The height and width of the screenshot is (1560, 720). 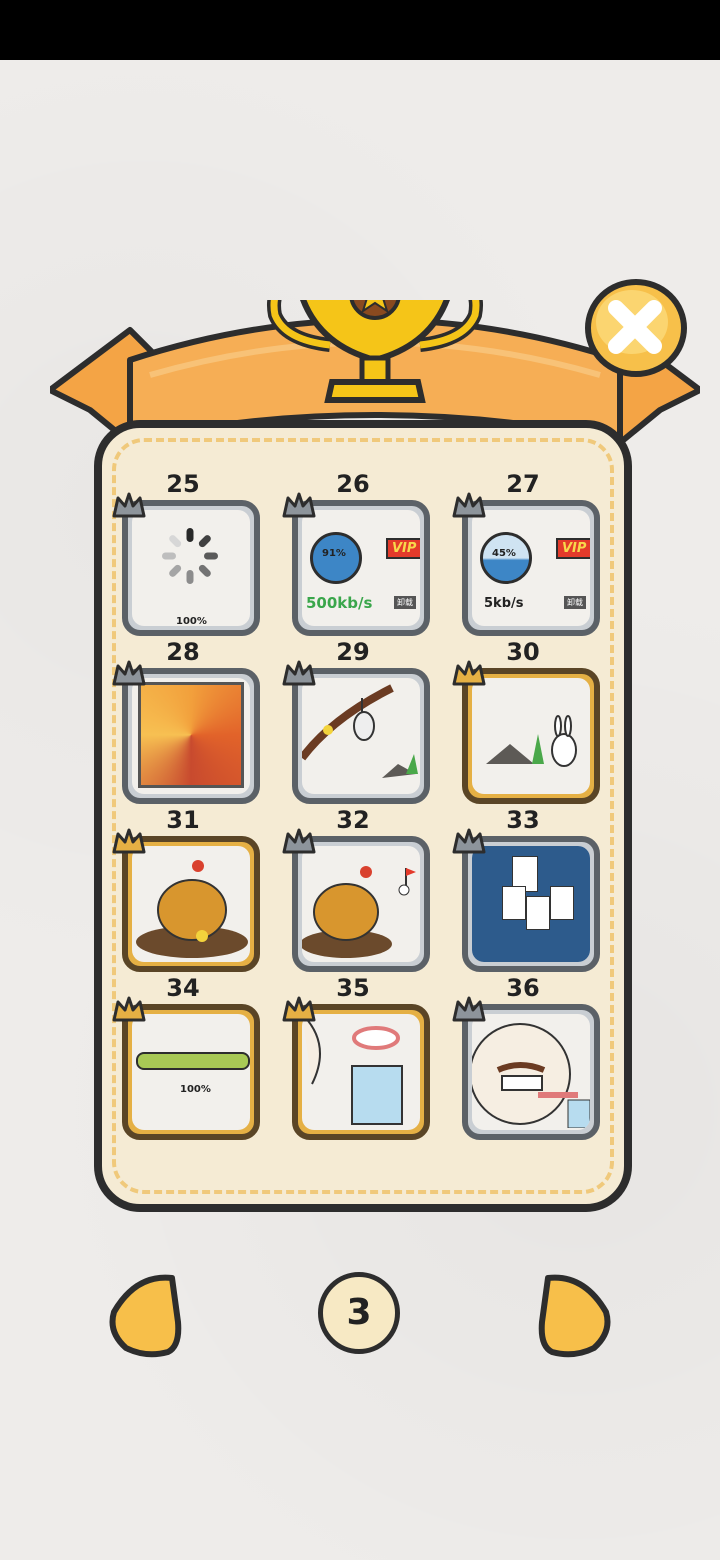 I want to click on man-brushing-image, so click(x=531, y=1076).